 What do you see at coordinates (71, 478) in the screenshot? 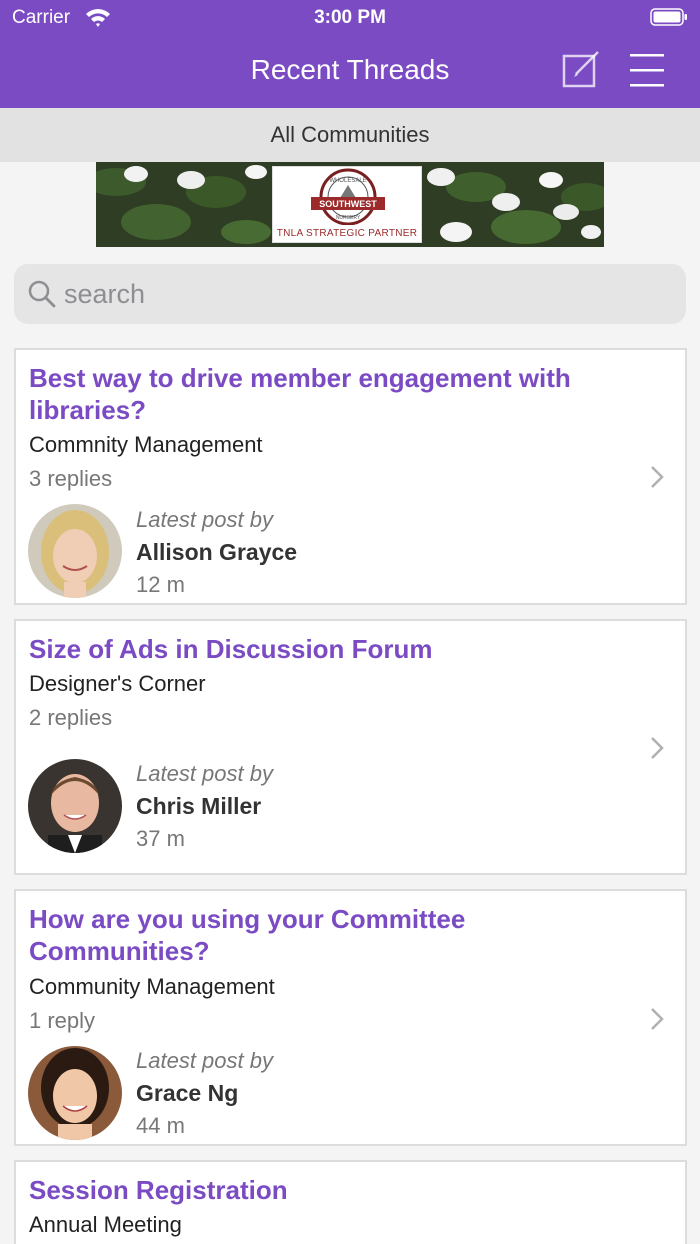
I see `thread-replies: 3 replies` at bounding box center [71, 478].